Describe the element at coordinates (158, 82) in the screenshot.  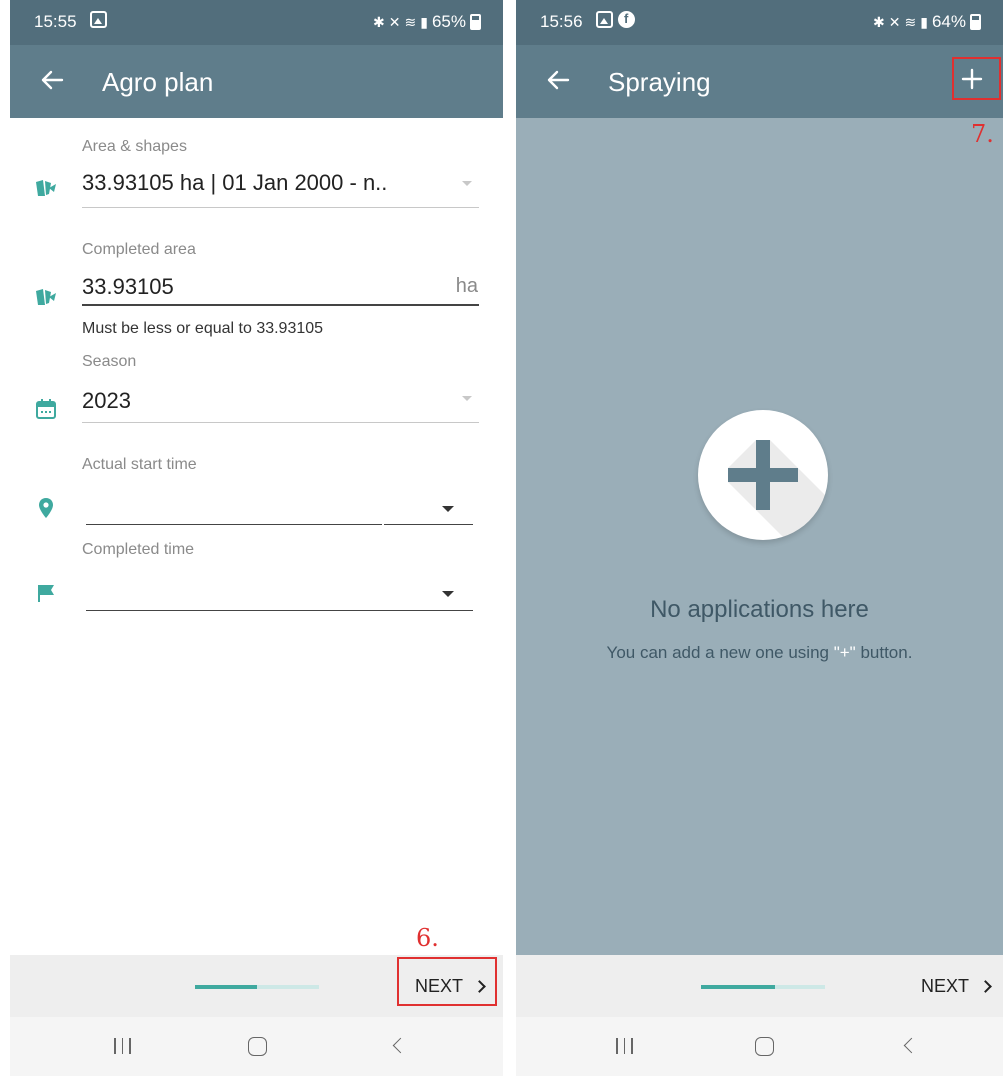
I see `page-title: Agro plan` at that location.